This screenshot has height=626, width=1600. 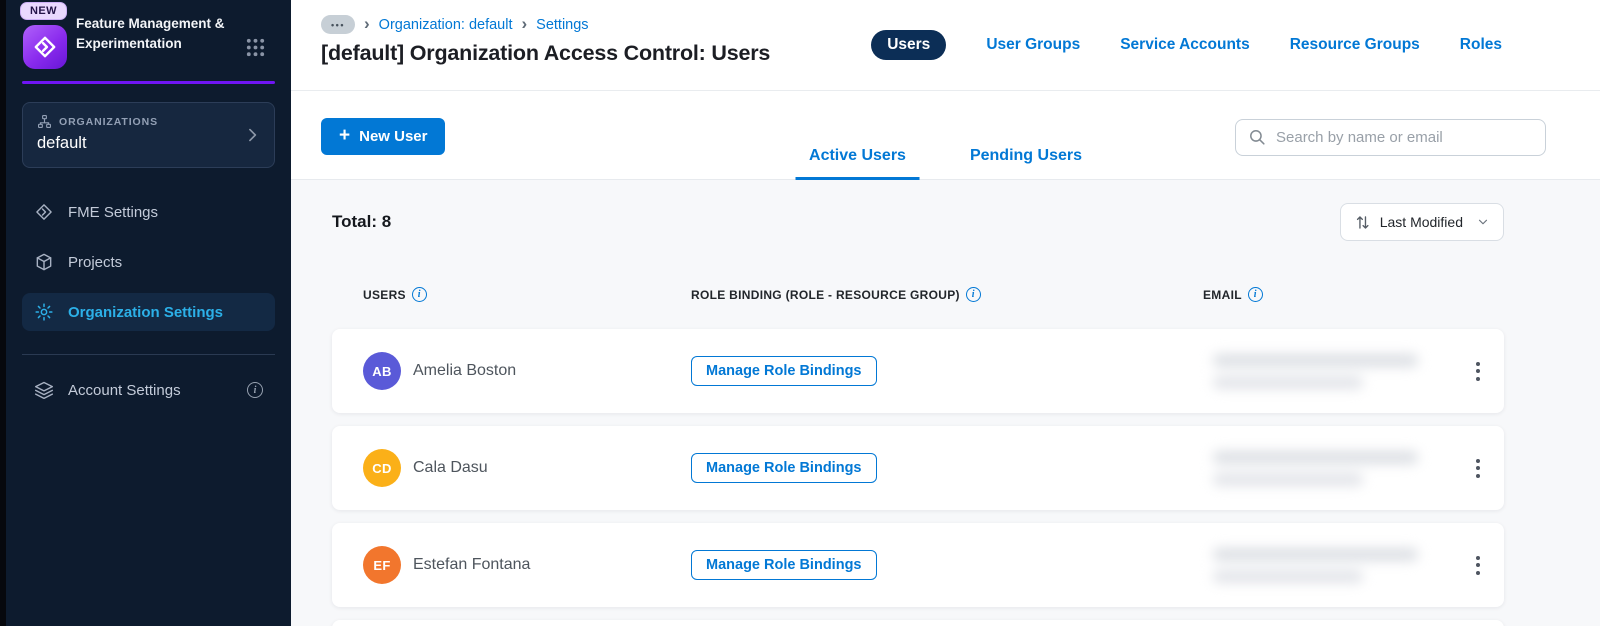 I want to click on organization-selector: ORGANIZATIONS default, so click(x=148, y=135).